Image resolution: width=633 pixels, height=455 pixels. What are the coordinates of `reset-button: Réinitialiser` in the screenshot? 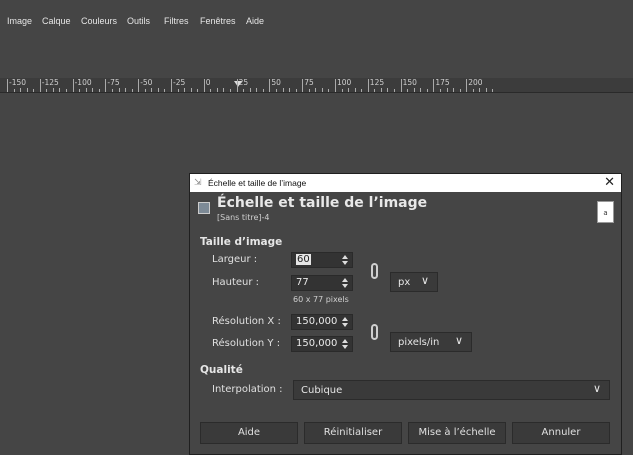 It's located at (353, 433).